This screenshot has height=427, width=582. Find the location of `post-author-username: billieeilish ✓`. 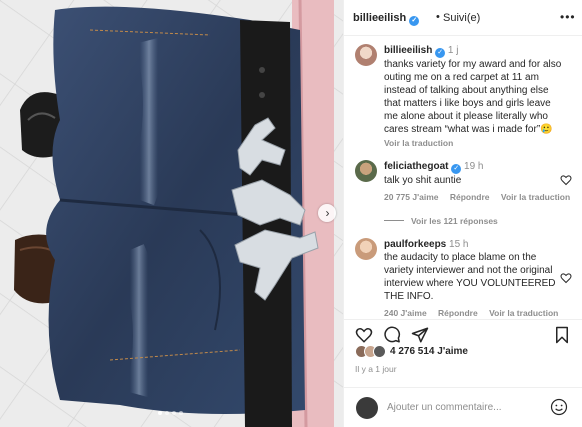

post-author-username: billieeilish ✓ is located at coordinates (386, 19).